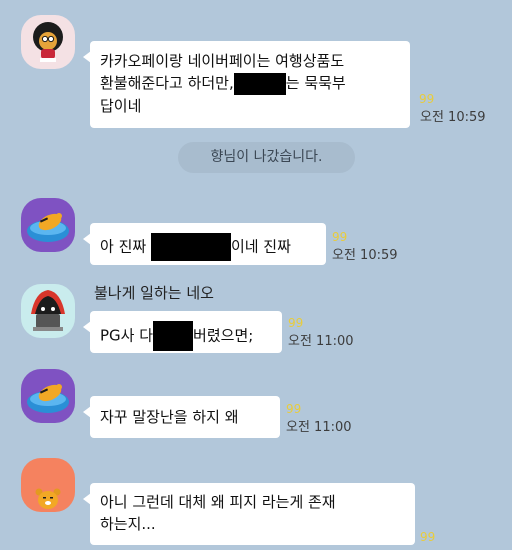  I want to click on message-bubble: 카카오페이랑 네이버페이는 여행상품도 환불해준다고 하더만, 는 묵묵부 답이네, so click(246, 84).